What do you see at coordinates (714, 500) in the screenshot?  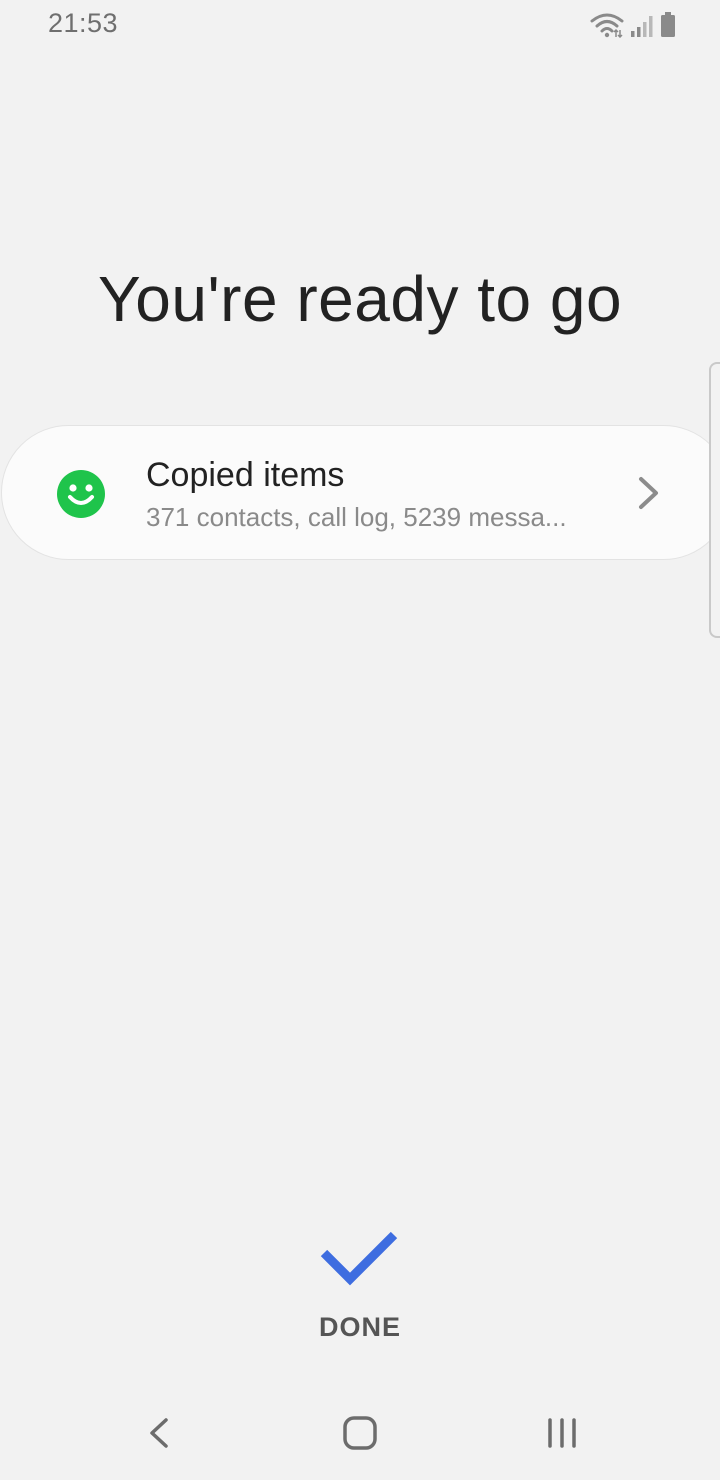 I see `scroll-indicator` at bounding box center [714, 500].